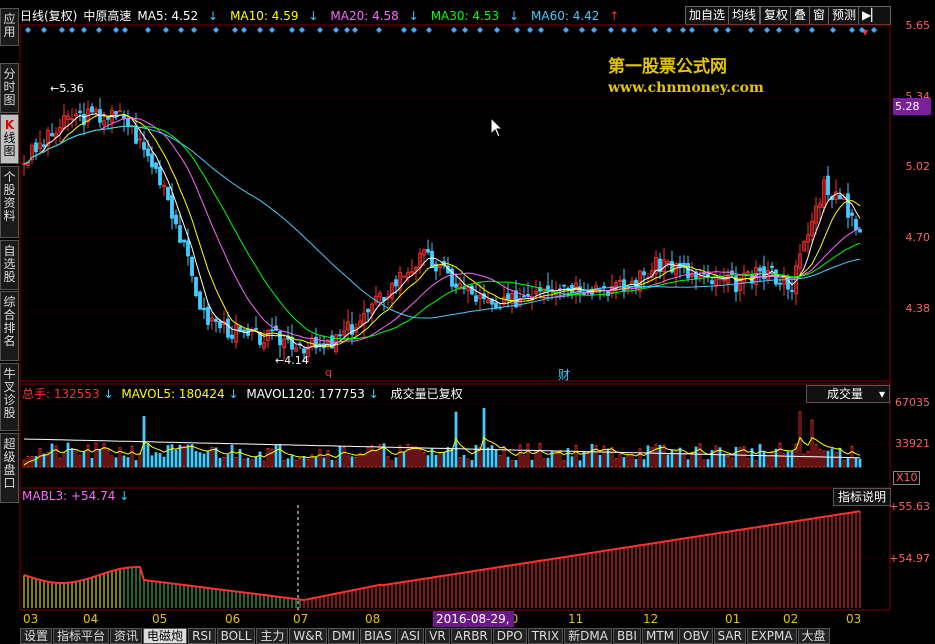  I want to click on month-label: 11, so click(576, 619).